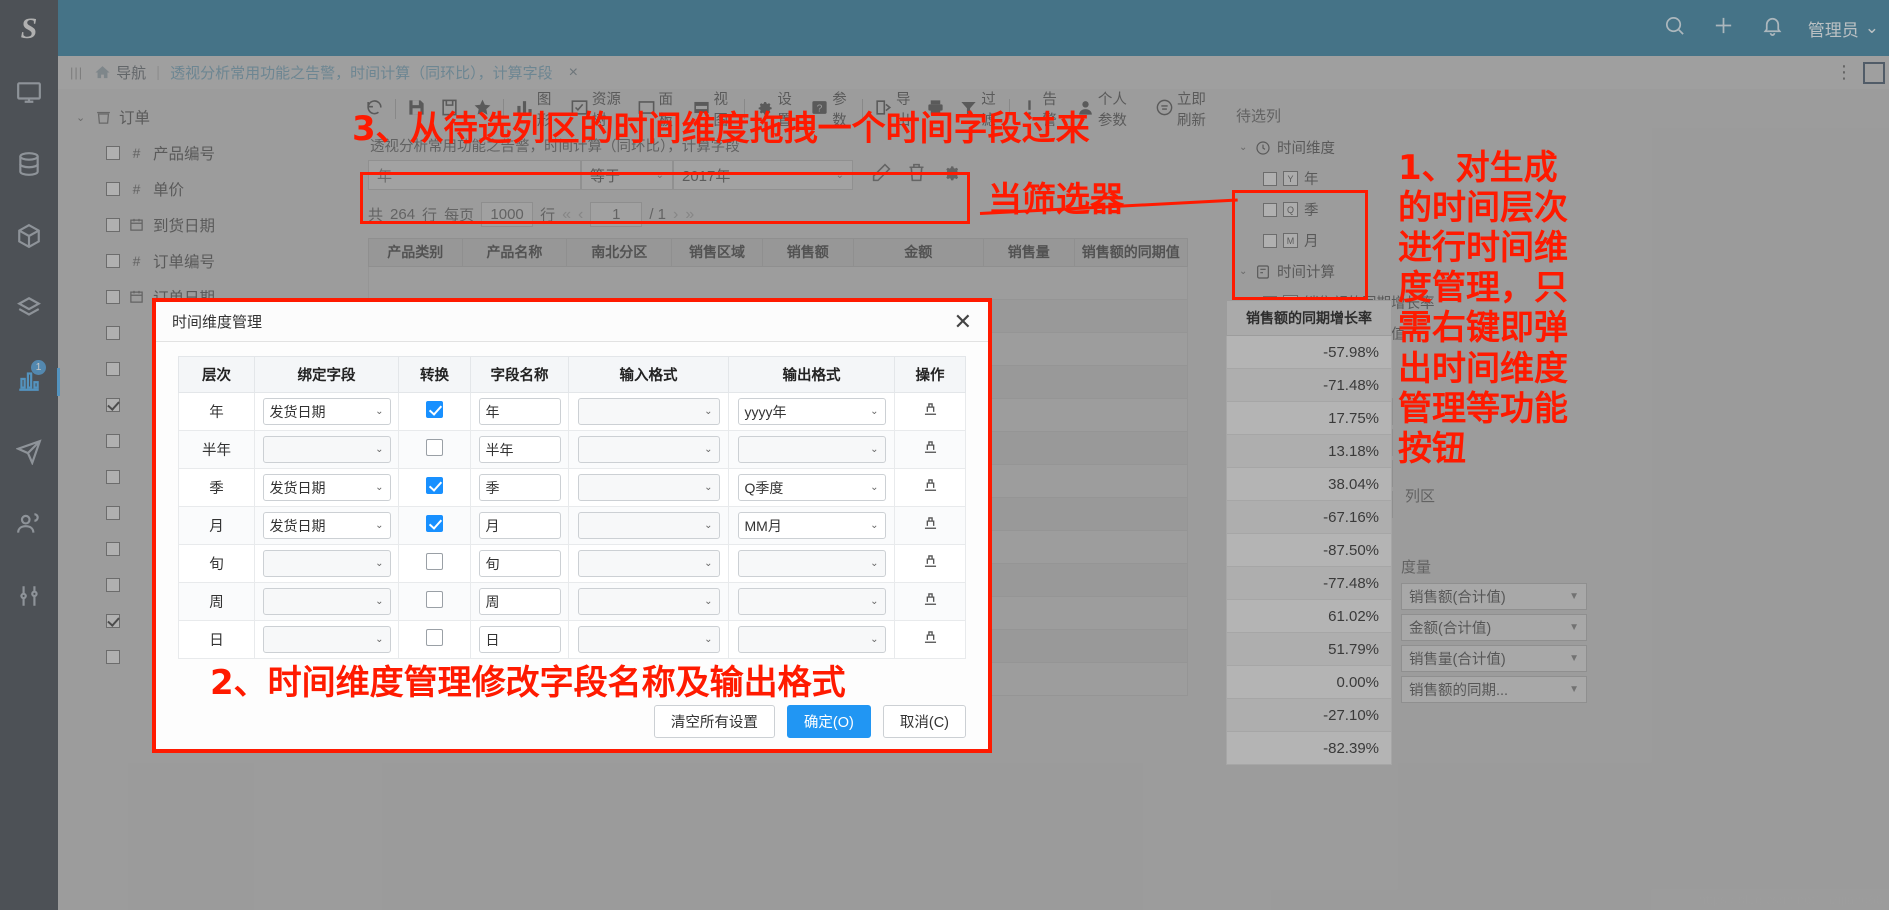 Image resolution: width=1889 pixels, height=910 pixels. I want to click on output-format-select: ⌄, so click(811, 639).